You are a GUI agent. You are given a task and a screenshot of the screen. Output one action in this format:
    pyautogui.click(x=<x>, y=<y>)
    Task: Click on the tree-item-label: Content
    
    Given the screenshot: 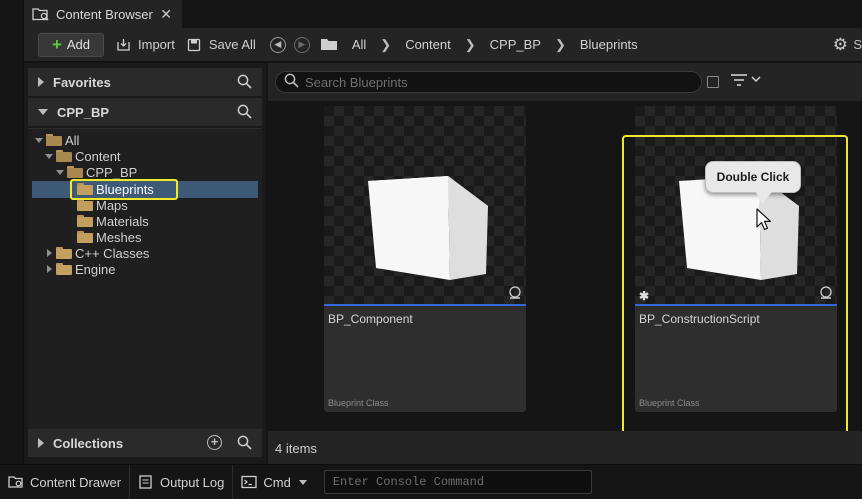 What is the action you would take?
    pyautogui.click(x=98, y=156)
    